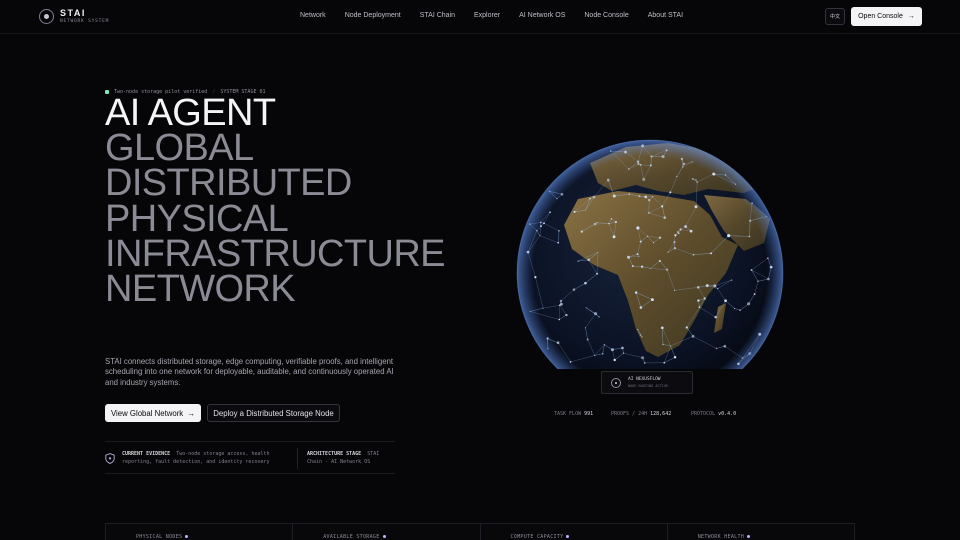  I want to click on stat-label: NETWORK HEALTH, so click(724, 537).